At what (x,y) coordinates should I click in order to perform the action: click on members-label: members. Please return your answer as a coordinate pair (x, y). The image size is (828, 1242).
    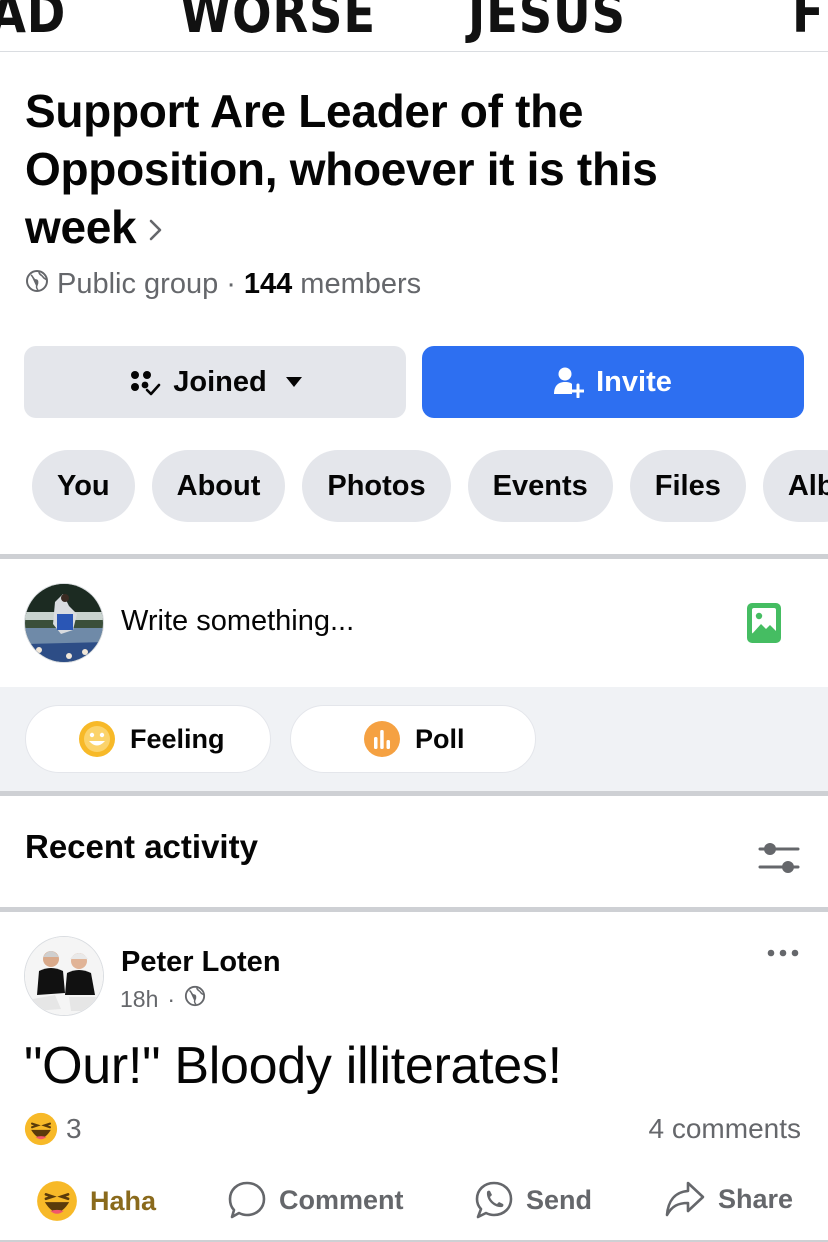
    Looking at the image, I should click on (360, 284).